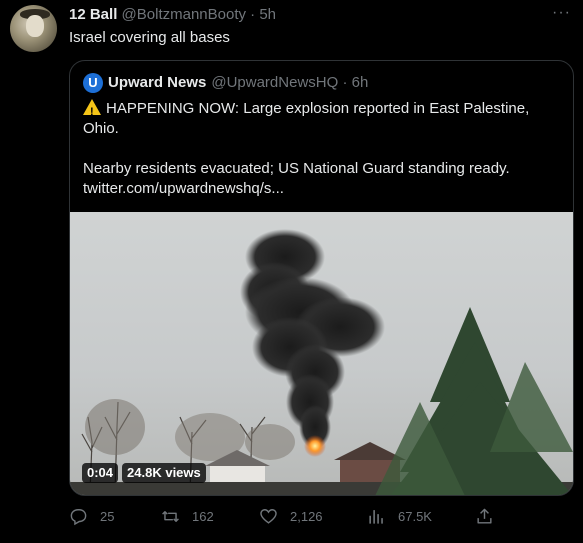  What do you see at coordinates (187, 516) in the screenshot?
I see `retweet-button: 162` at bounding box center [187, 516].